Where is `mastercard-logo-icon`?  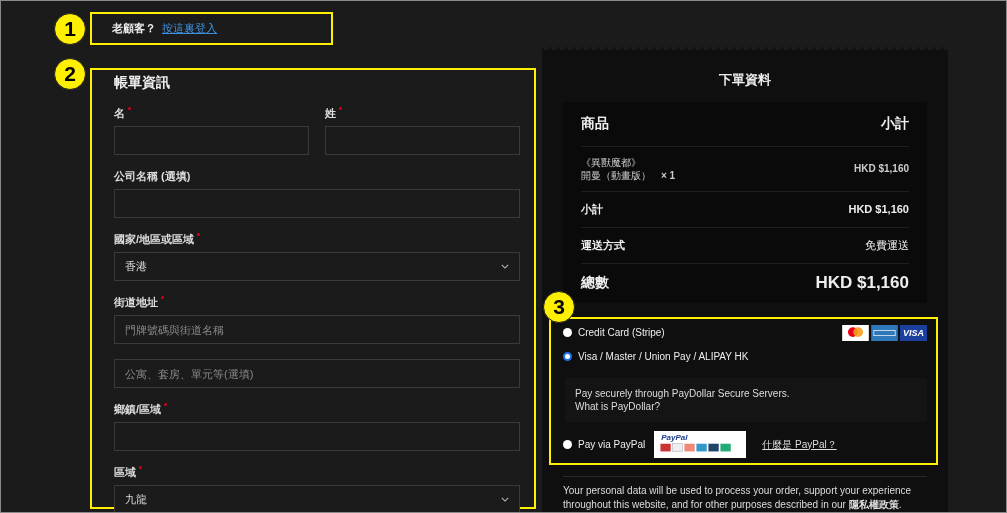
mastercard-logo-icon is located at coordinates (855, 332).